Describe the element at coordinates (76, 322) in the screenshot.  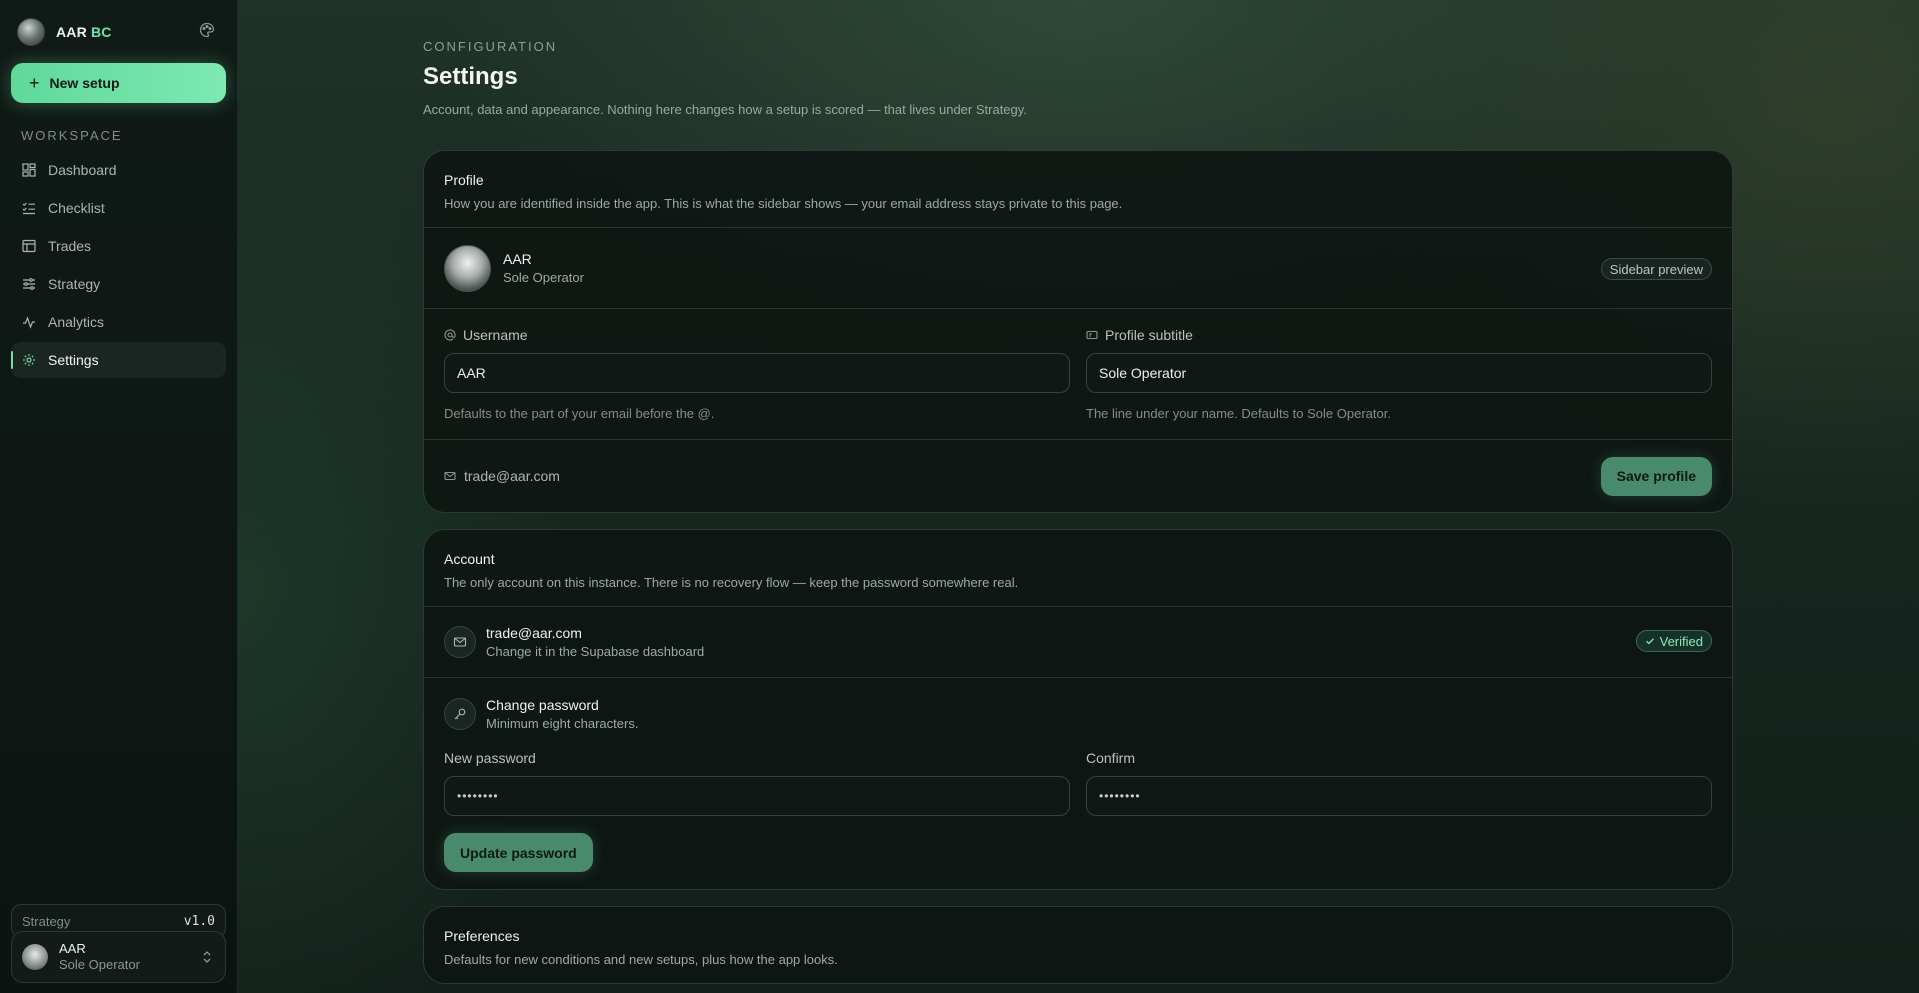
I see `sidebar-item-label: Analytics` at that location.